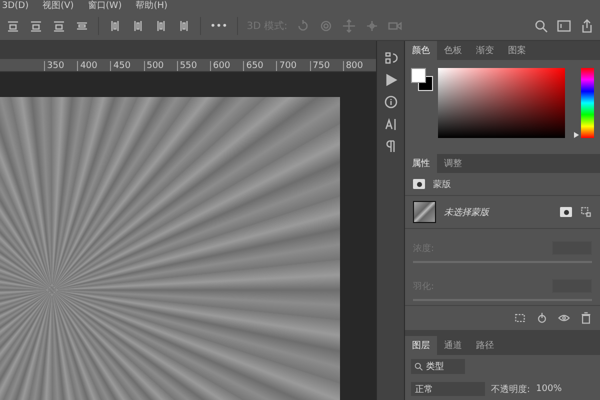  Describe the element at coordinates (421, 163) in the screenshot. I see `panel-tab: 属性` at that location.